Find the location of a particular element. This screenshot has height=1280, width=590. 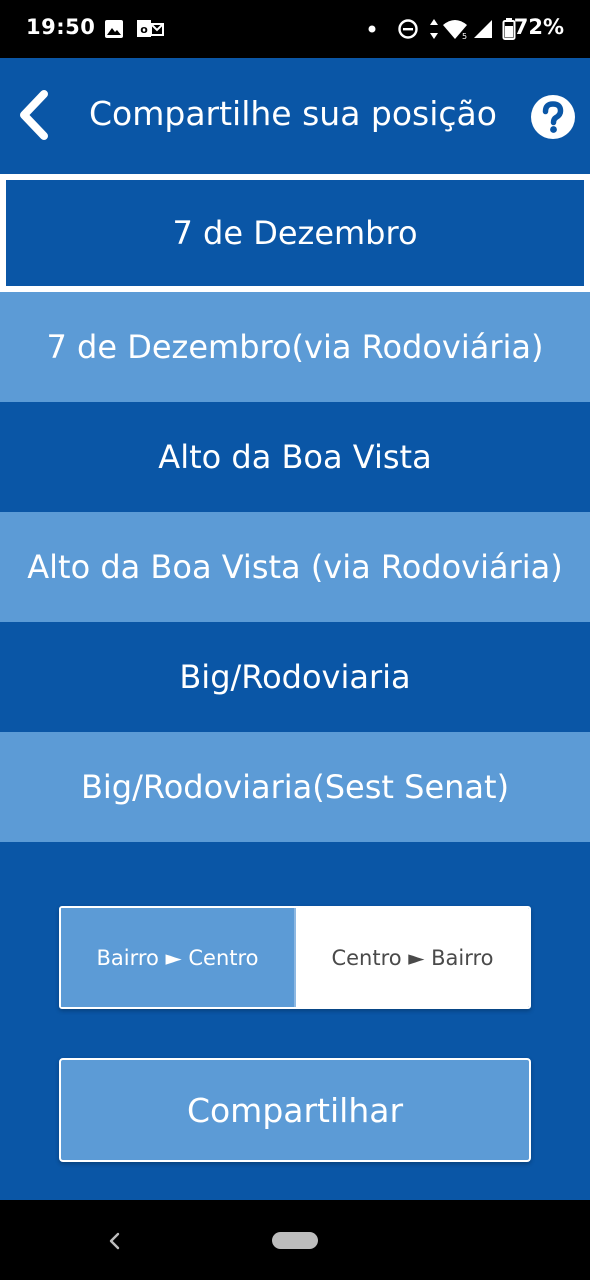

status-bar: 19:50 o 5 72% is located at coordinates (295, 29).